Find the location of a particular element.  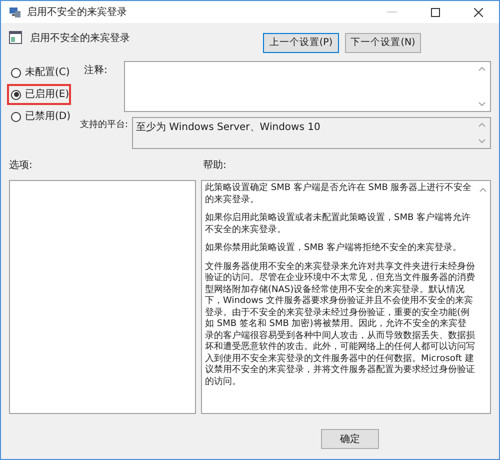

radio-option: 未配置(C) is located at coordinates (39, 72).